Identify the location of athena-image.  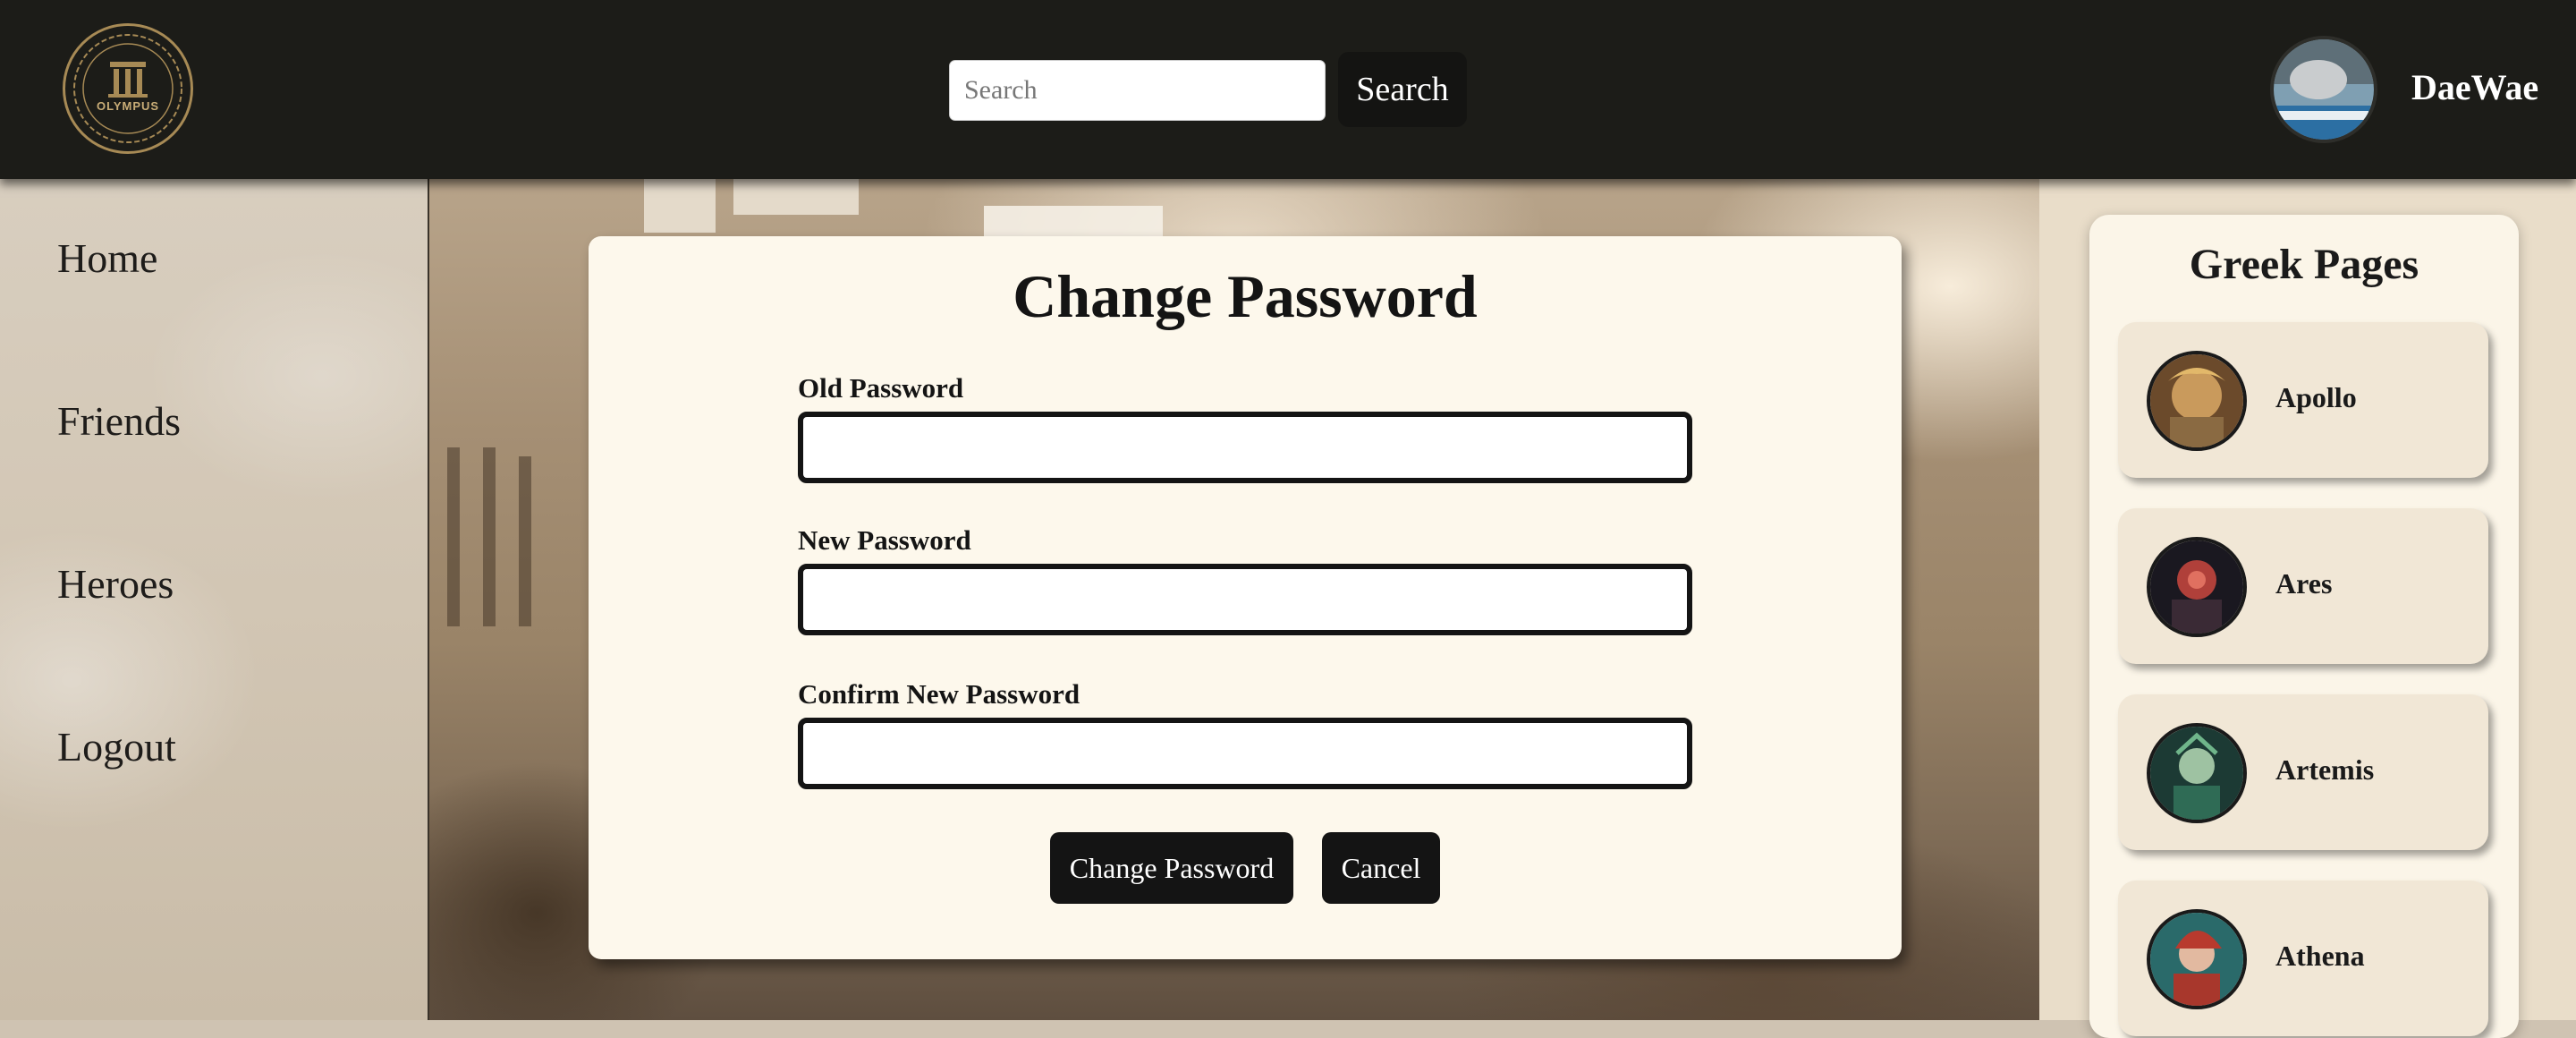
(2196, 959).